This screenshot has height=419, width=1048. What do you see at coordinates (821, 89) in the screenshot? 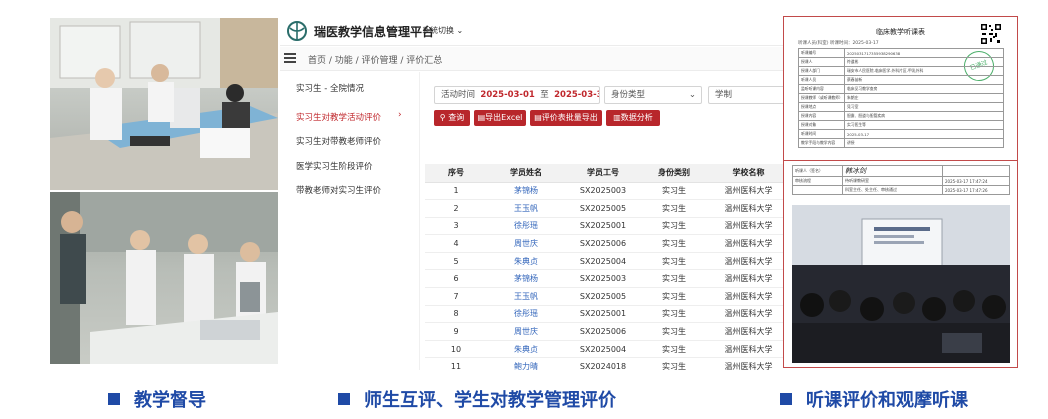
I see `form-field-label: 监听听课内容` at bounding box center [821, 89].